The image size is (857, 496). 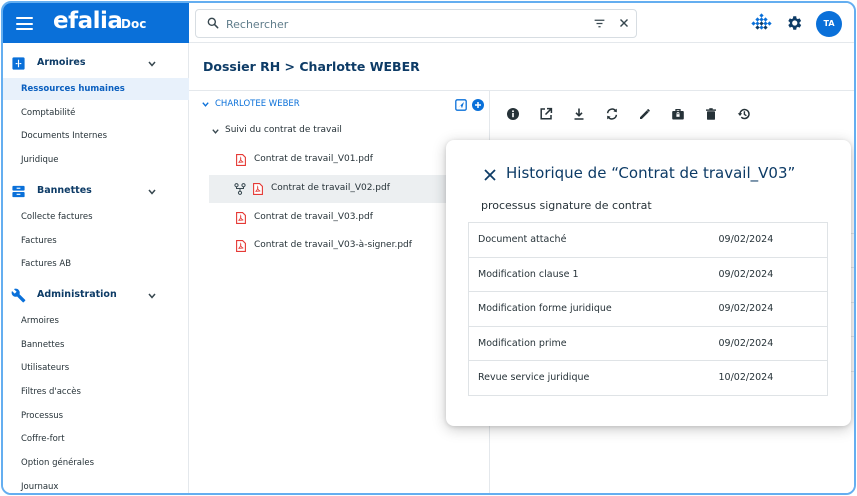 What do you see at coordinates (96, 136) in the screenshot?
I see `sidebar-item-documents-internes: Documents Internes` at bounding box center [96, 136].